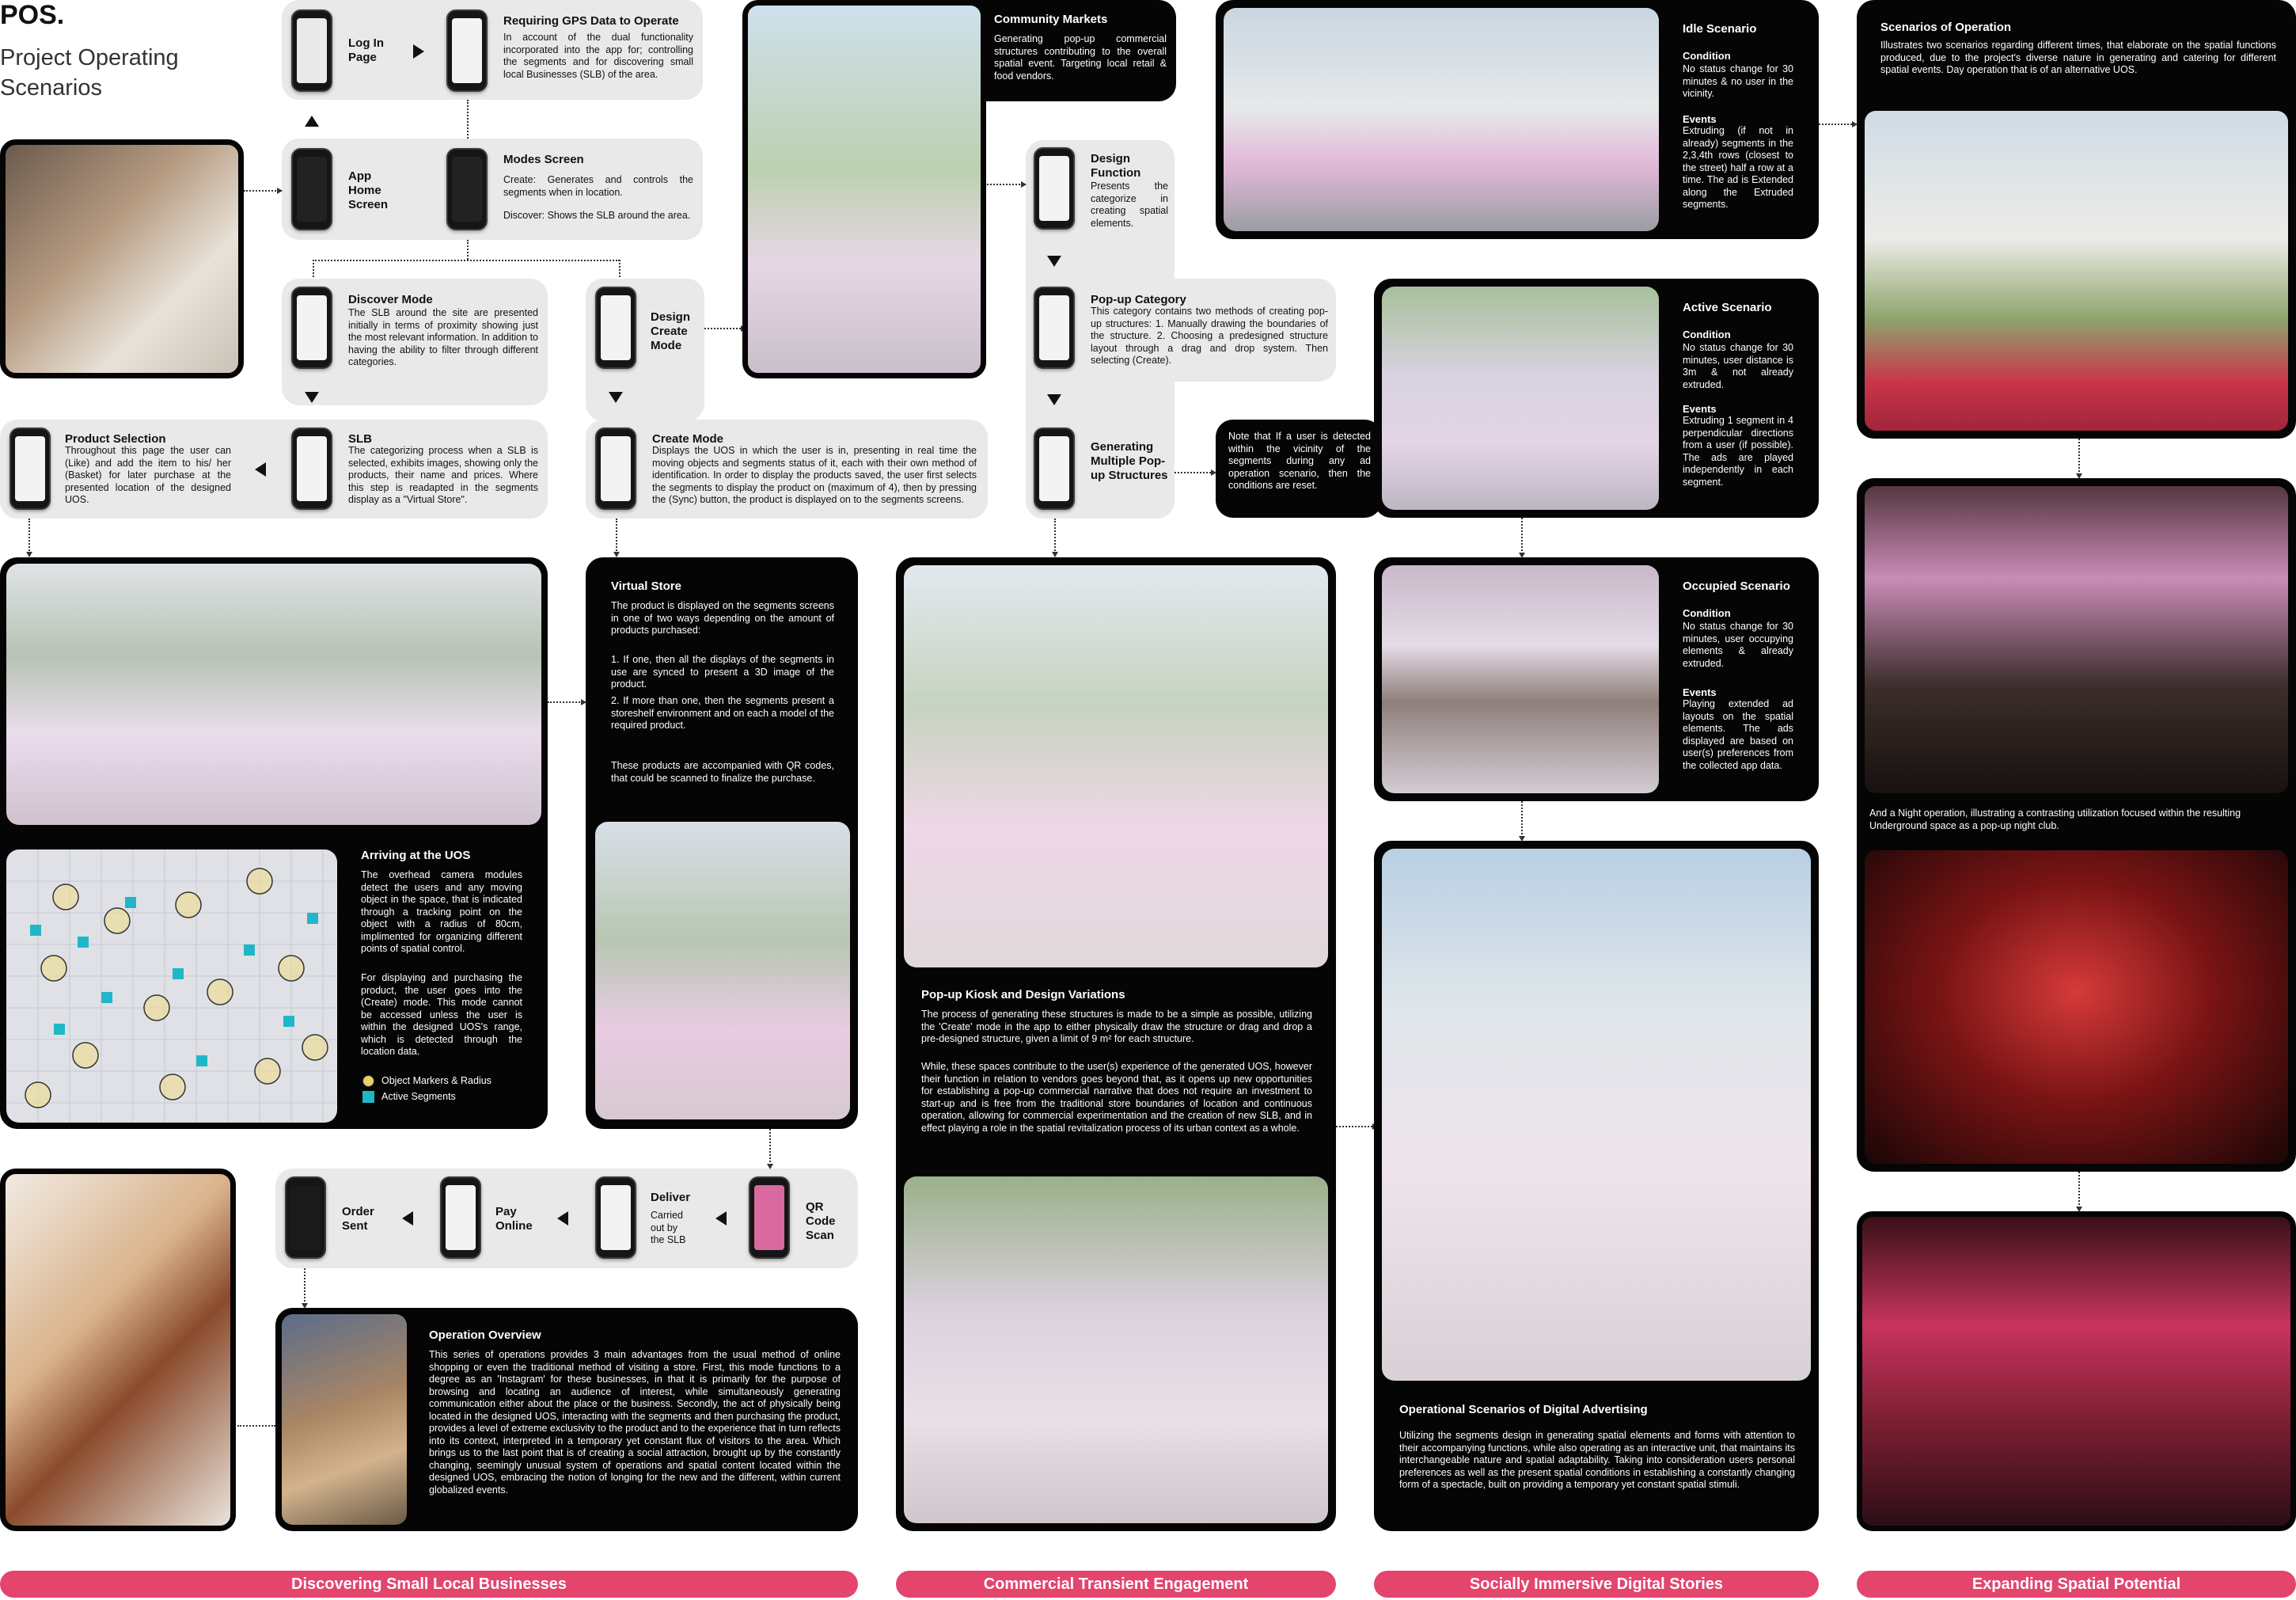 The width and height of the screenshot is (2296, 1600). What do you see at coordinates (1116, 1349) in the screenshot?
I see `kiosk-photo-bottom` at bounding box center [1116, 1349].